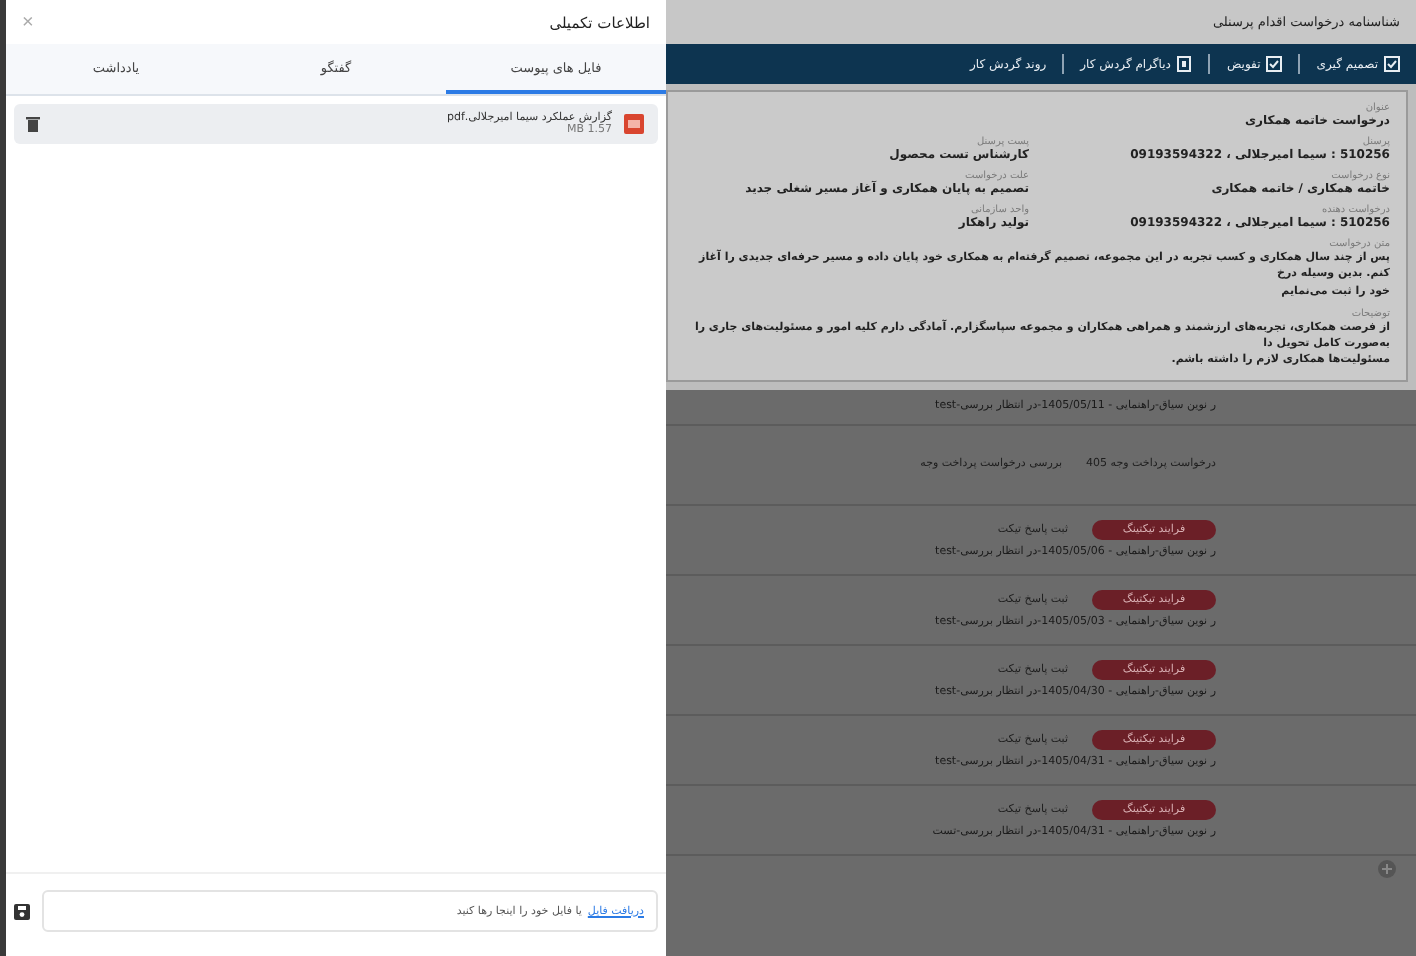  What do you see at coordinates (634, 124) in the screenshot?
I see `pdf-file-icon` at bounding box center [634, 124].